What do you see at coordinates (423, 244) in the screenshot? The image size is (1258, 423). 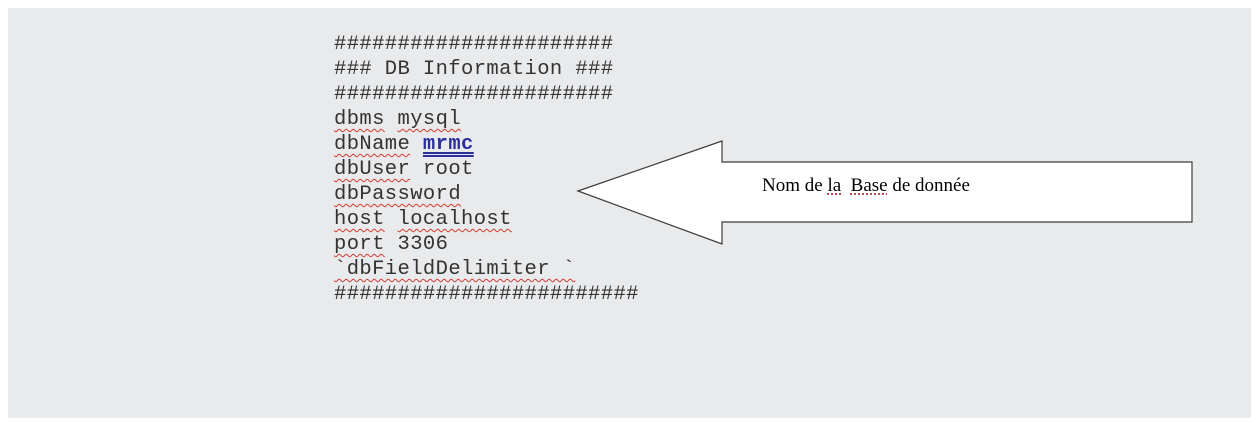 I see `port-value: 3306` at bounding box center [423, 244].